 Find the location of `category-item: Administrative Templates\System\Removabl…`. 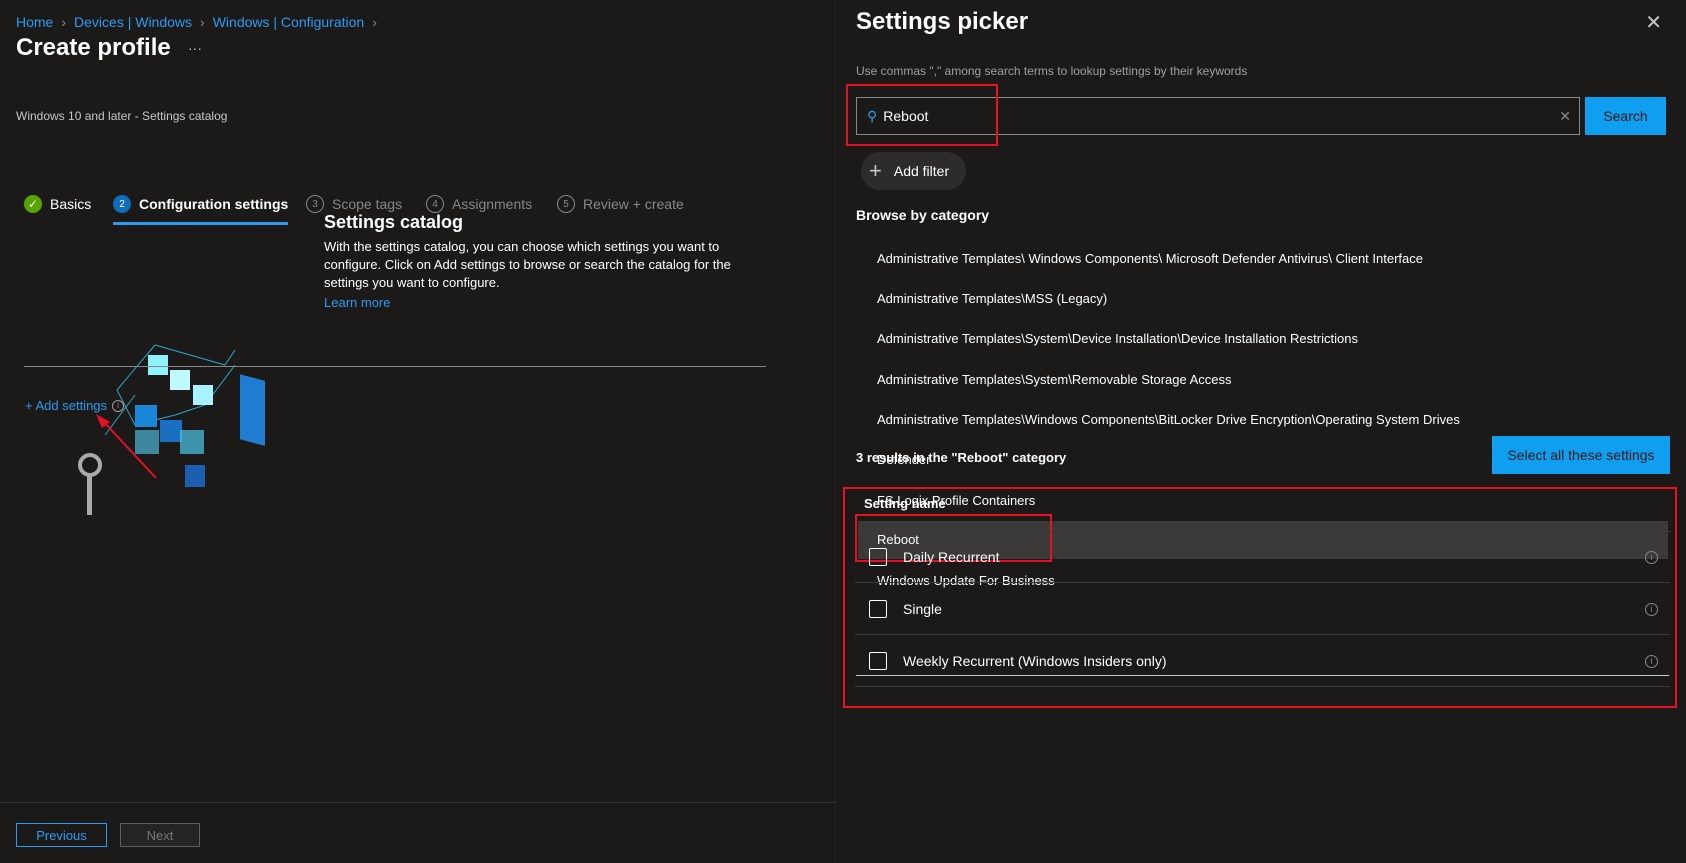

category-item: Administrative Templates\System\Removabl… is located at coordinates (1281, 380).